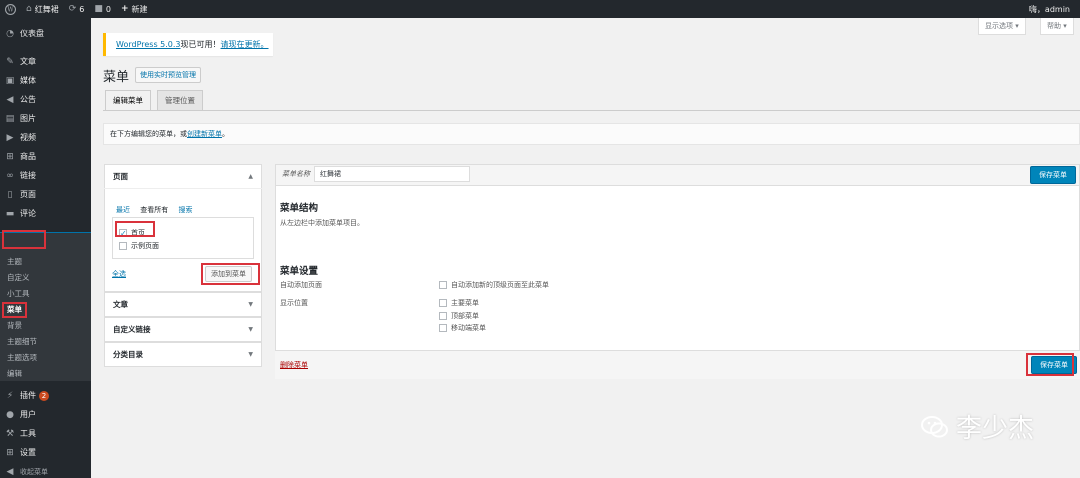 This screenshot has height=478, width=1080. Describe the element at coordinates (10, 471) in the screenshot. I see `collapse-icon: ◀` at that location.